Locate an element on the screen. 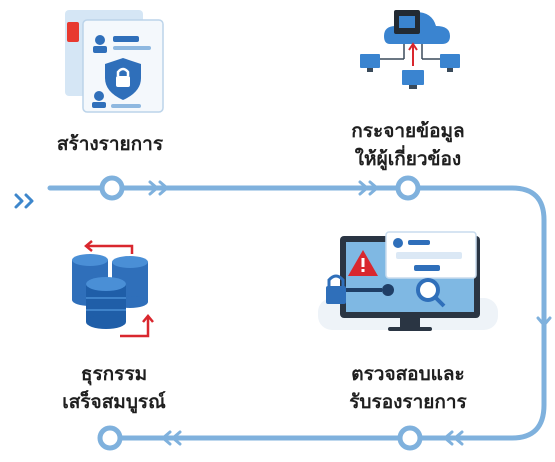 The height and width of the screenshot is (462, 555). cloud-network-icon is located at coordinates (410, 49).